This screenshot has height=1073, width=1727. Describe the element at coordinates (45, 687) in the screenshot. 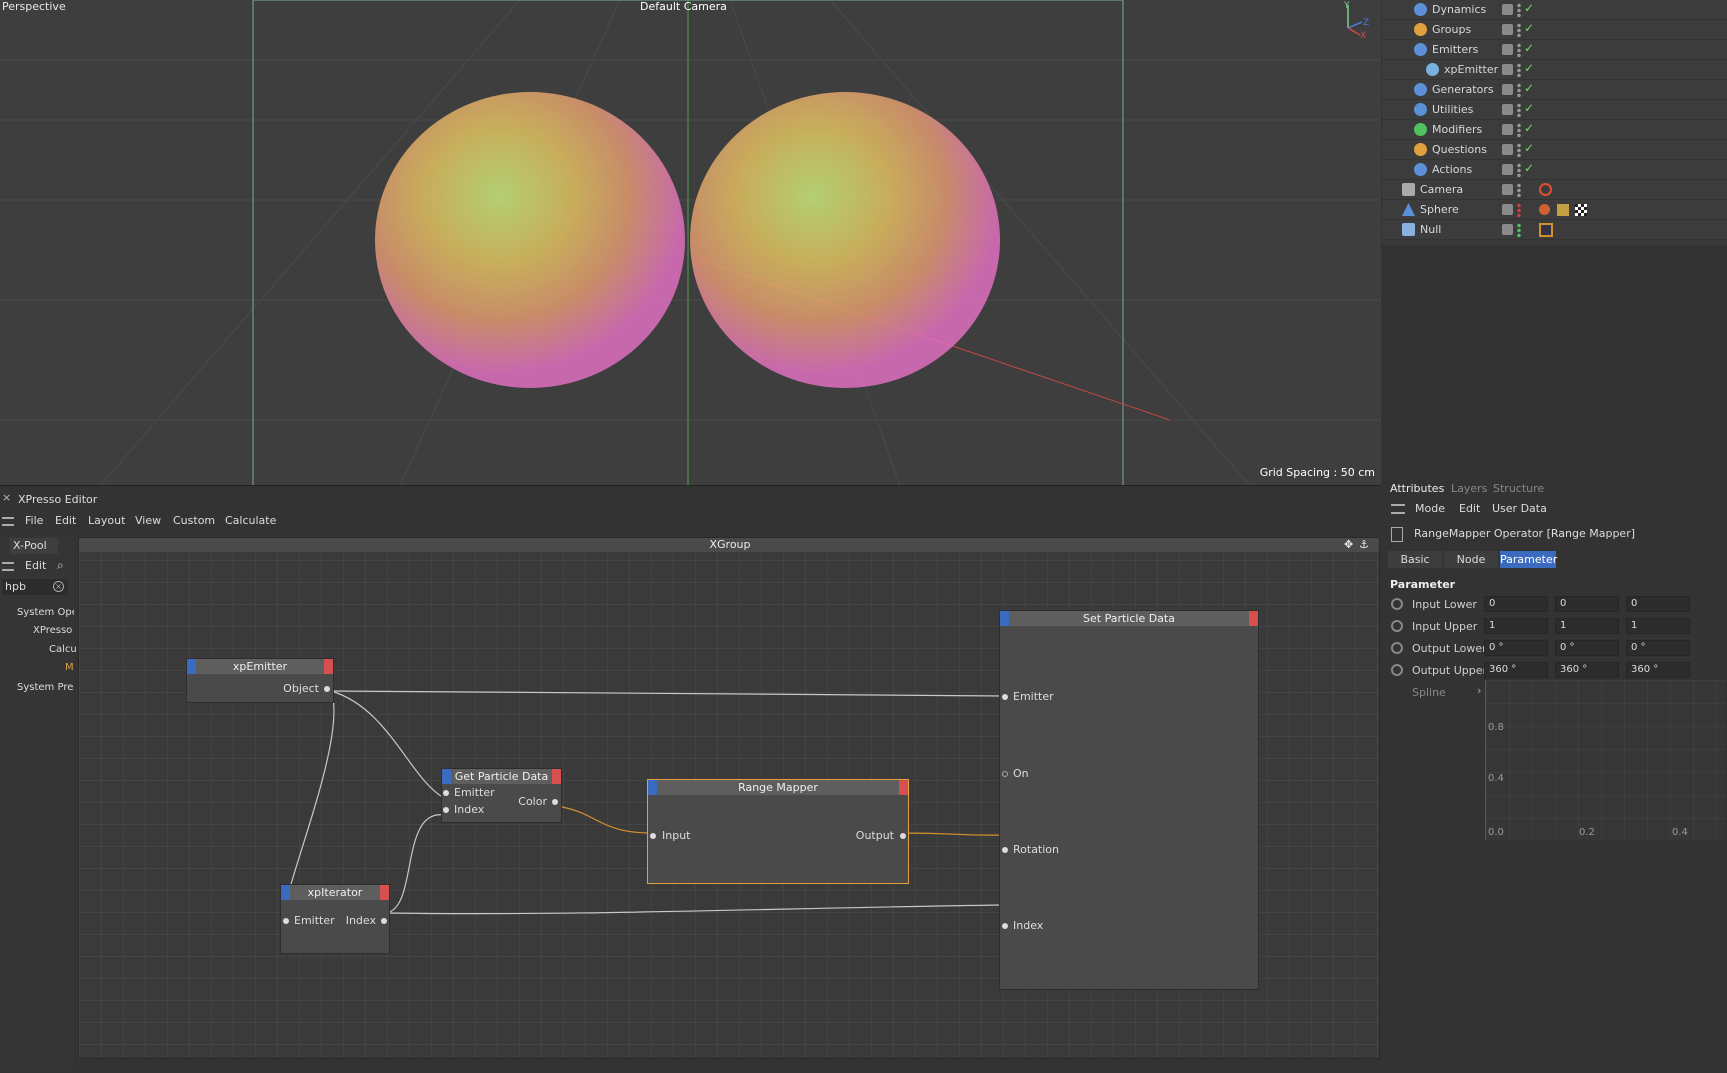

I see `tree-item: System Pres` at that location.